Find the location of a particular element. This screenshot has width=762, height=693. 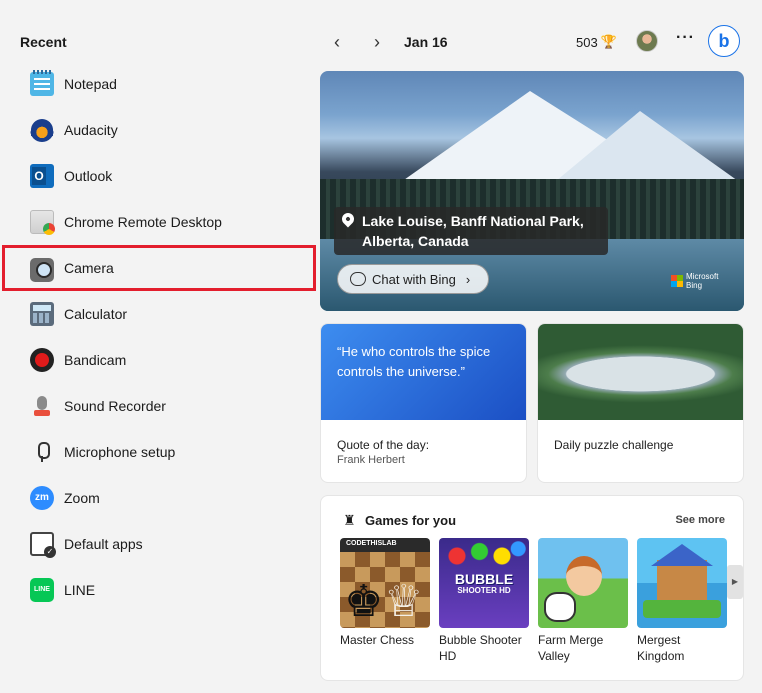

points-value: 503 is located at coordinates (587, 42).